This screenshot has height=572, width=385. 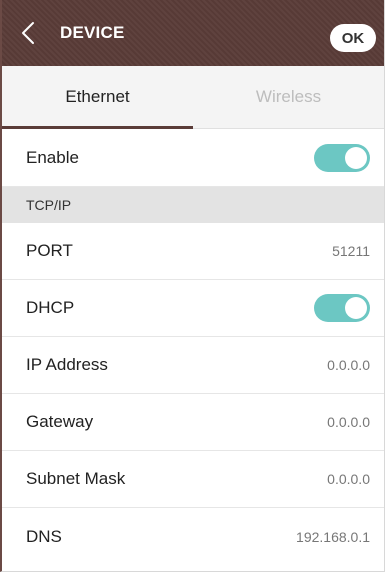 I want to click on ip-address-value: 0.0.0.0, so click(x=348, y=365).